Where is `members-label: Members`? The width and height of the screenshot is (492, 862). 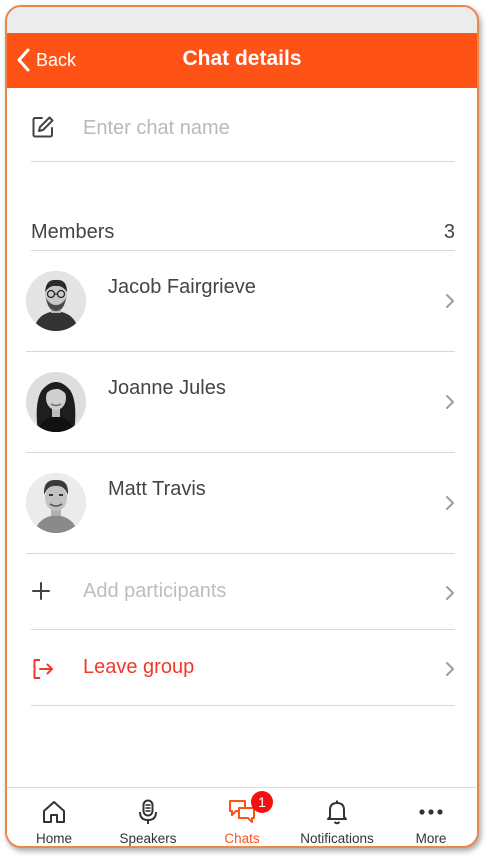 members-label: Members is located at coordinates (73, 232).